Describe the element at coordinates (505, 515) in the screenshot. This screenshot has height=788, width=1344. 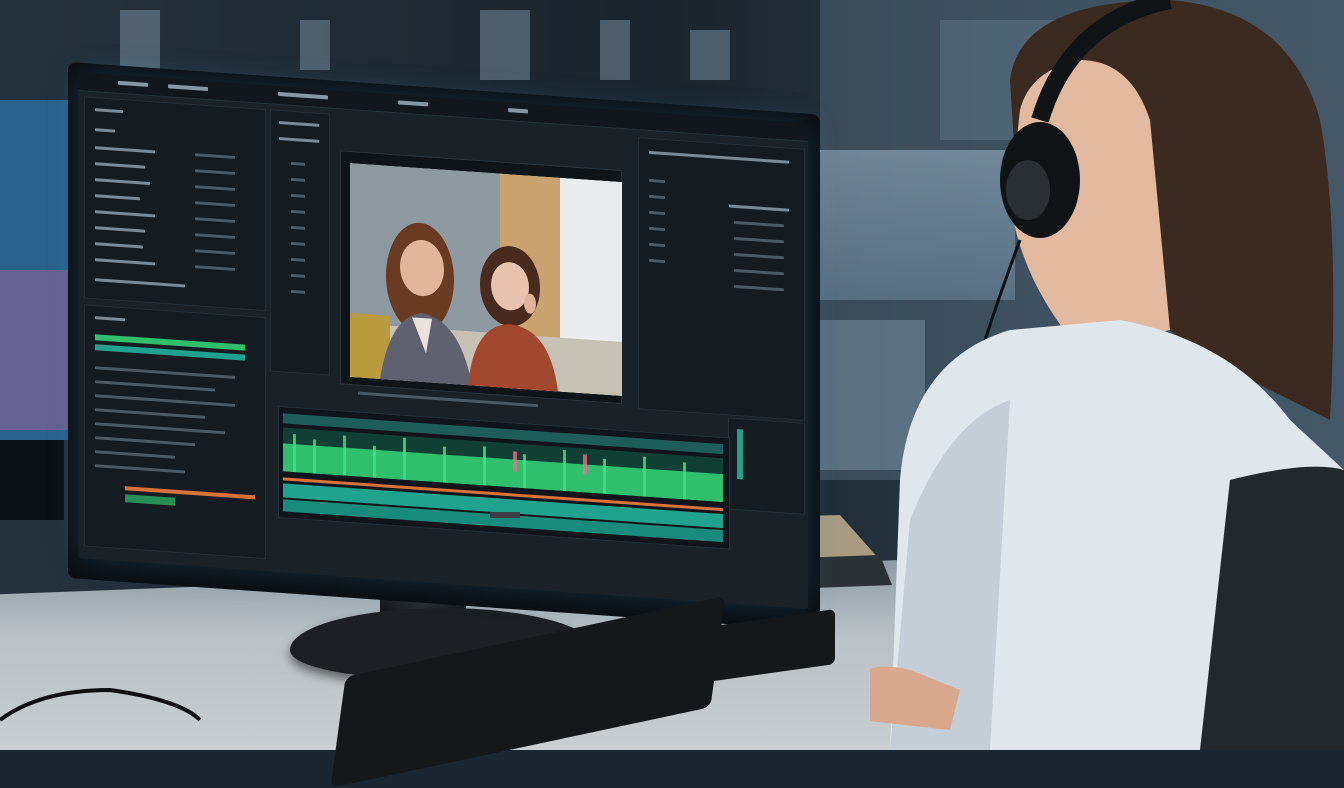
I see `monitor-brand-logo` at that location.